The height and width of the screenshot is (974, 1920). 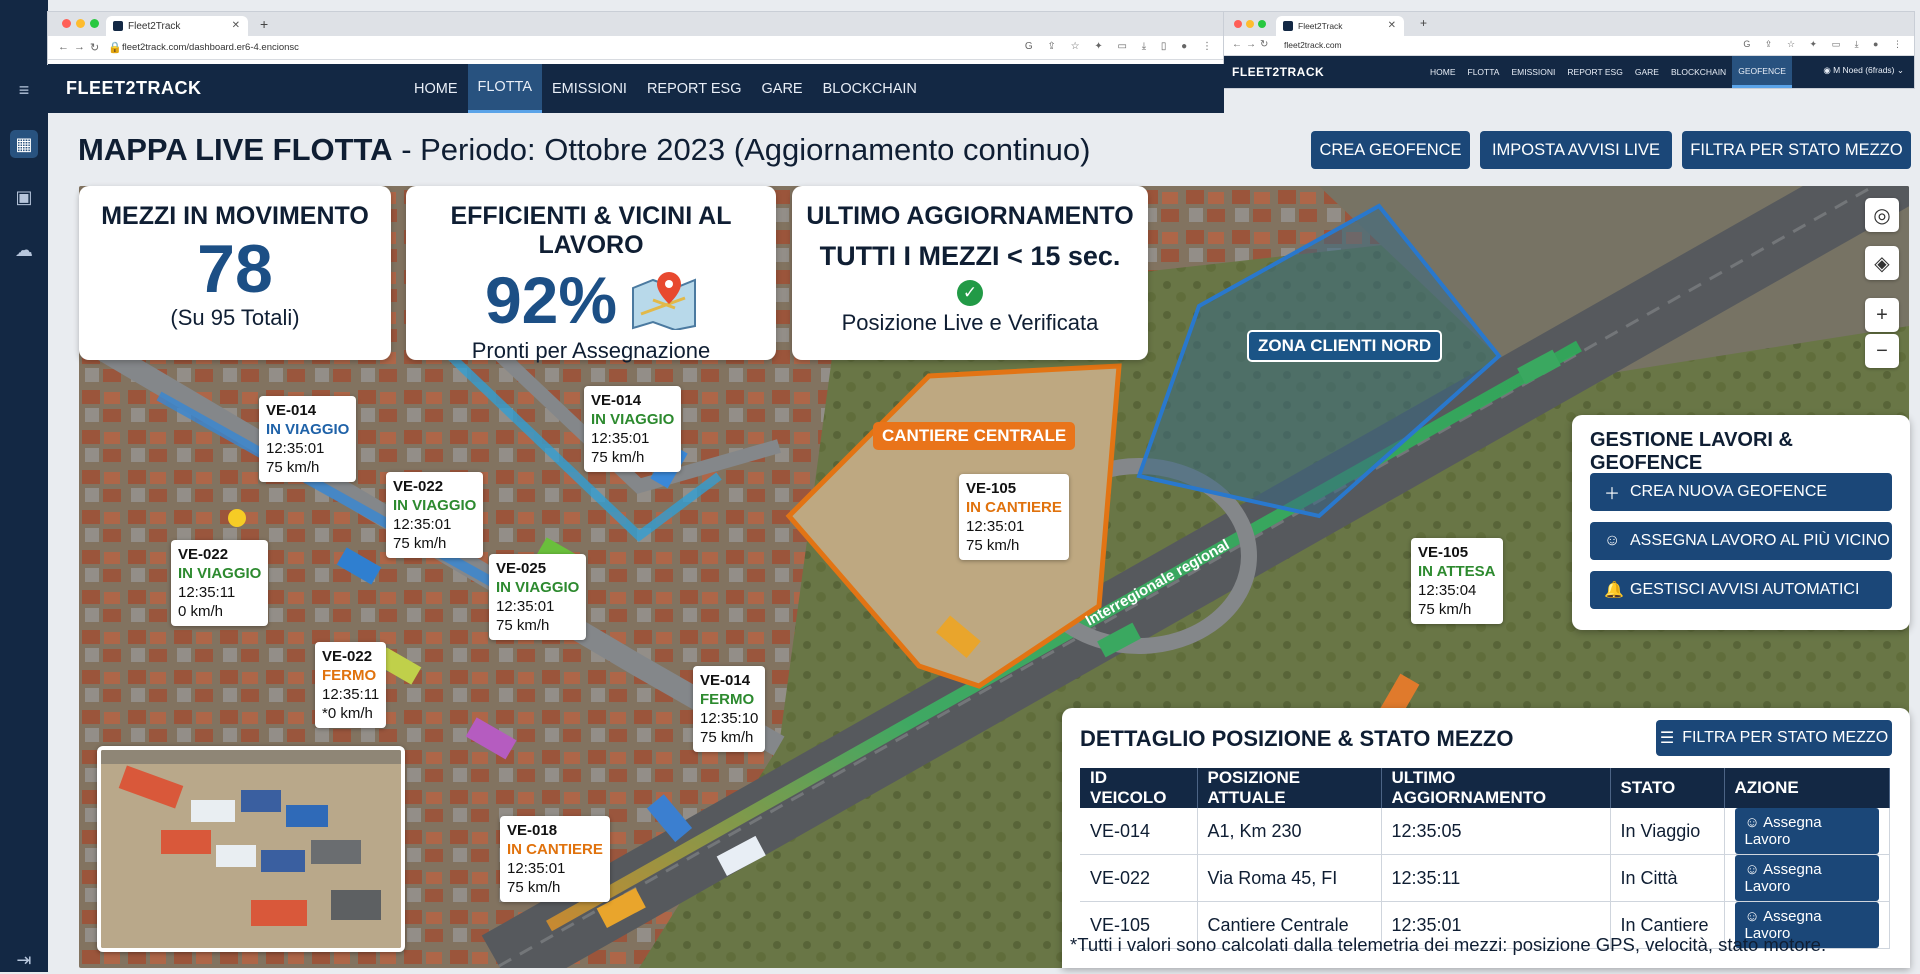 What do you see at coordinates (220, 583) in the screenshot?
I see `vehicle-callout: VE-022 IN VIAGGIO 12:35:11 0 km/h` at bounding box center [220, 583].